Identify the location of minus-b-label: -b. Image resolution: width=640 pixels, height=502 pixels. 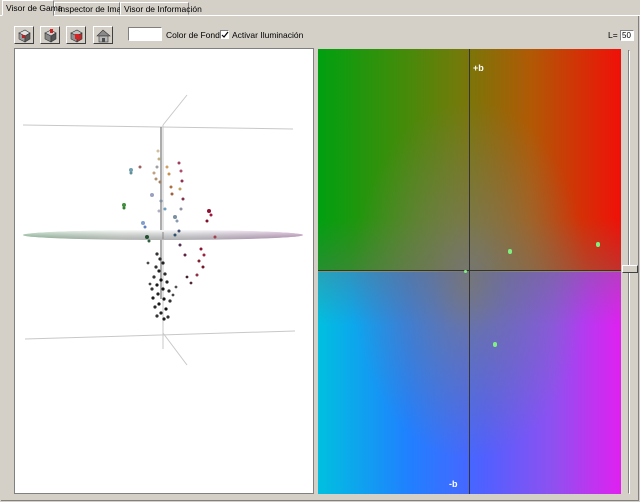
(453, 484).